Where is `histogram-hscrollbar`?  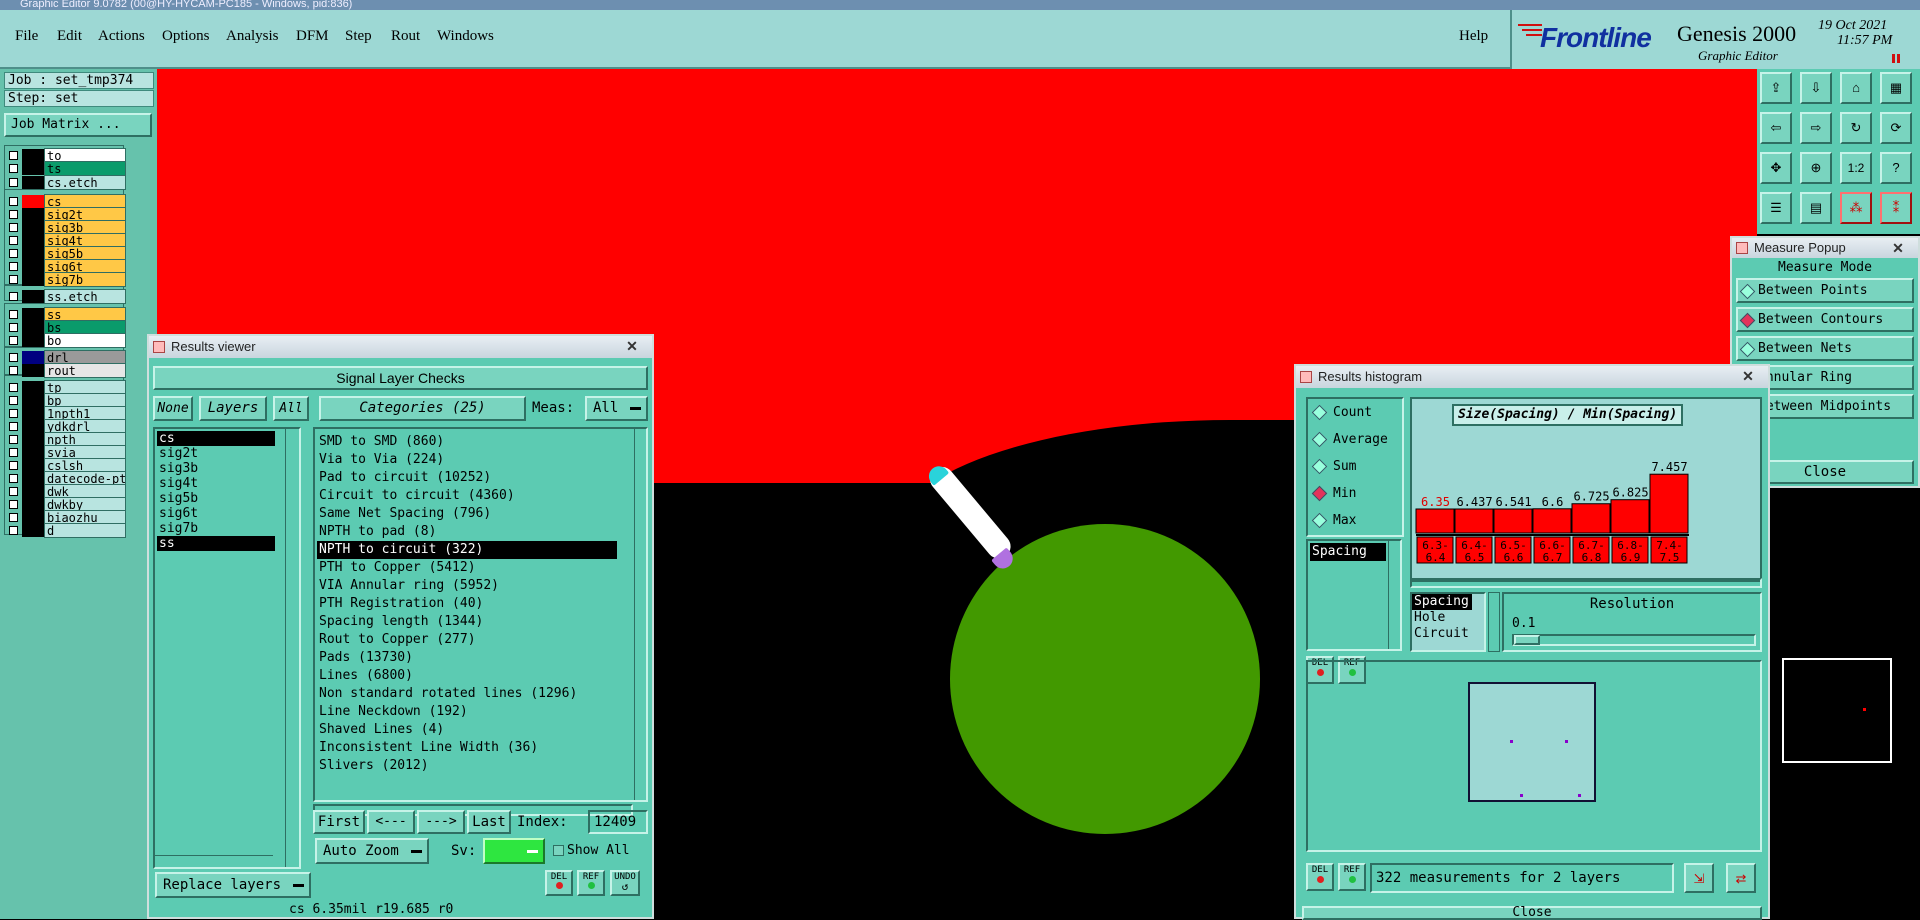
histogram-hscrollbar is located at coordinates (1586, 583).